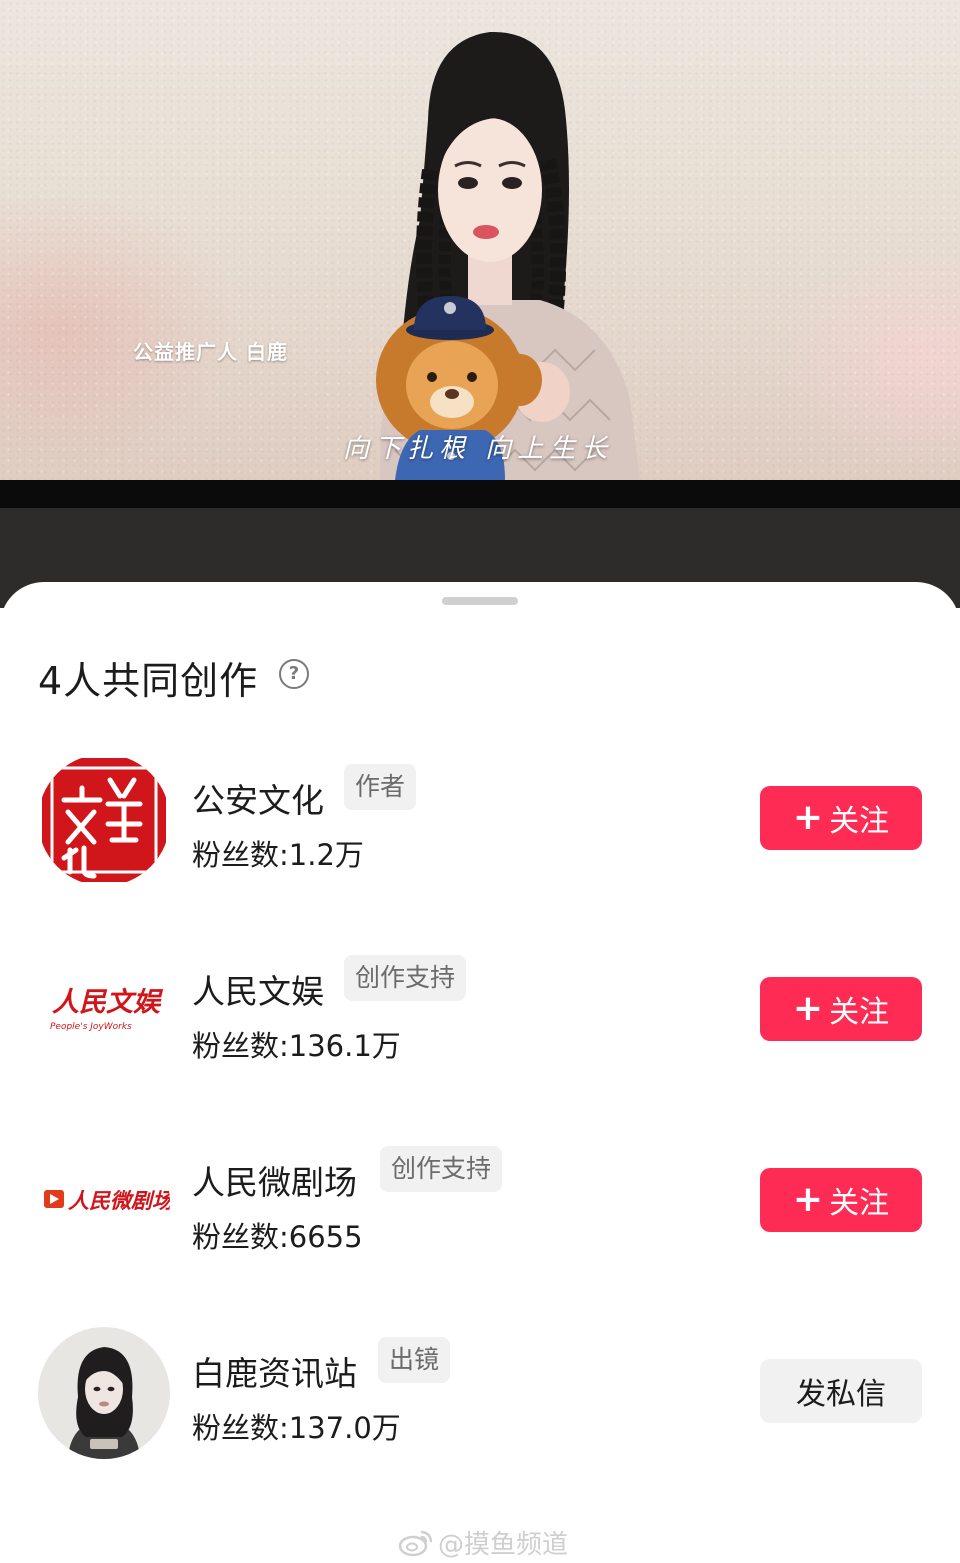 This screenshot has width=960, height=1563. Describe the element at coordinates (91, 1027) in the screenshot. I see `svg-text: People's JoyWorks` at that location.